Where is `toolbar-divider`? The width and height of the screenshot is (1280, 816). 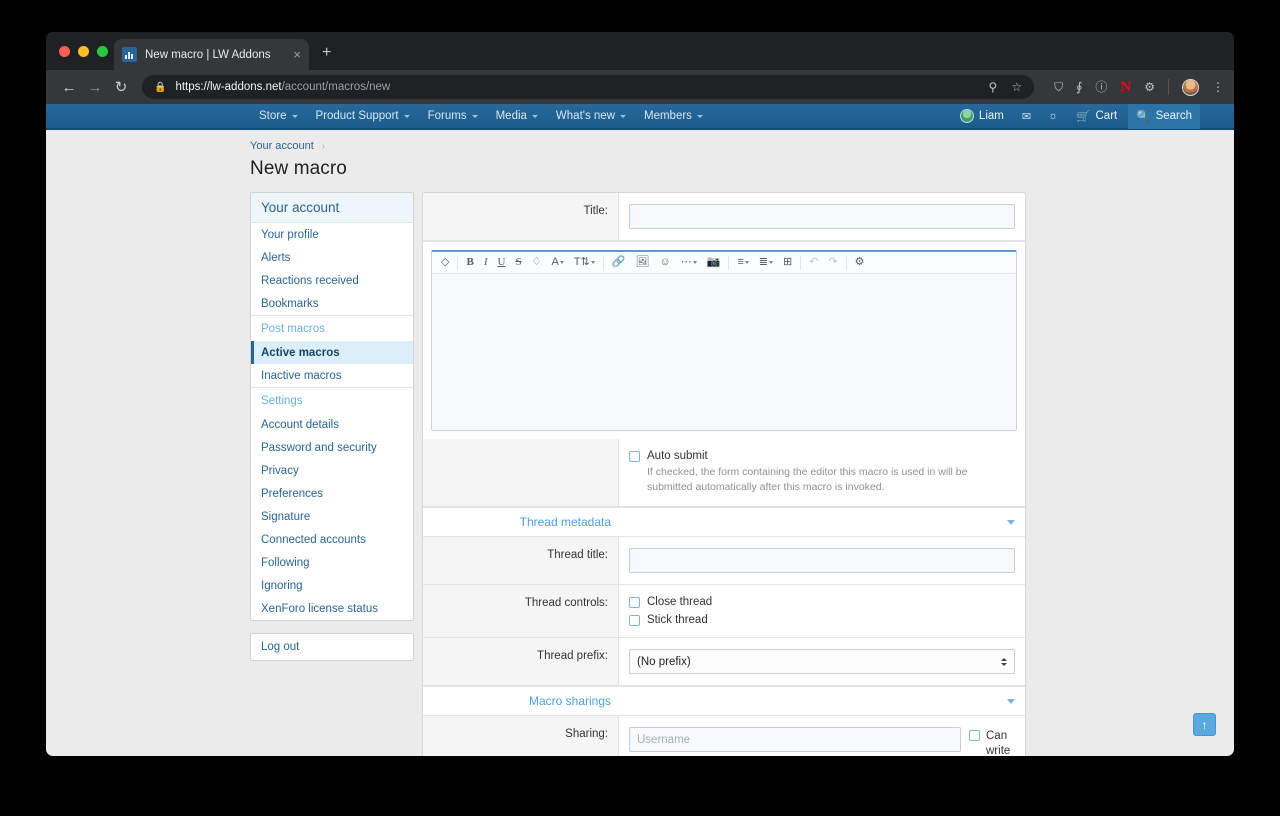 toolbar-divider is located at coordinates (603, 262).